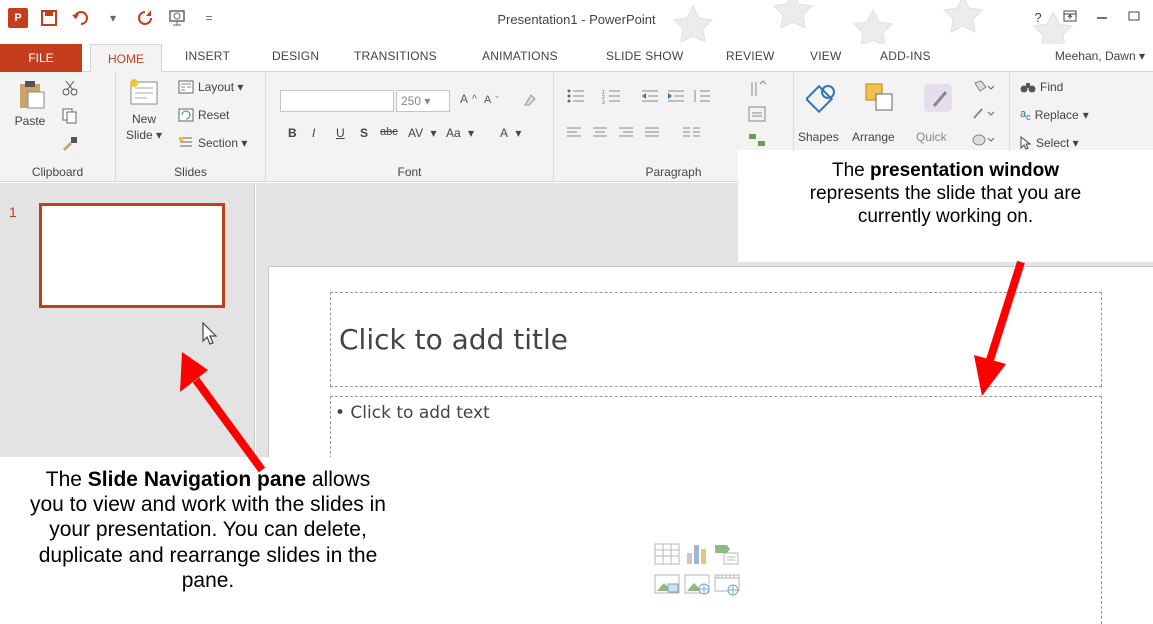 The height and width of the screenshot is (624, 1153). I want to click on section-icon, so click(185, 142).